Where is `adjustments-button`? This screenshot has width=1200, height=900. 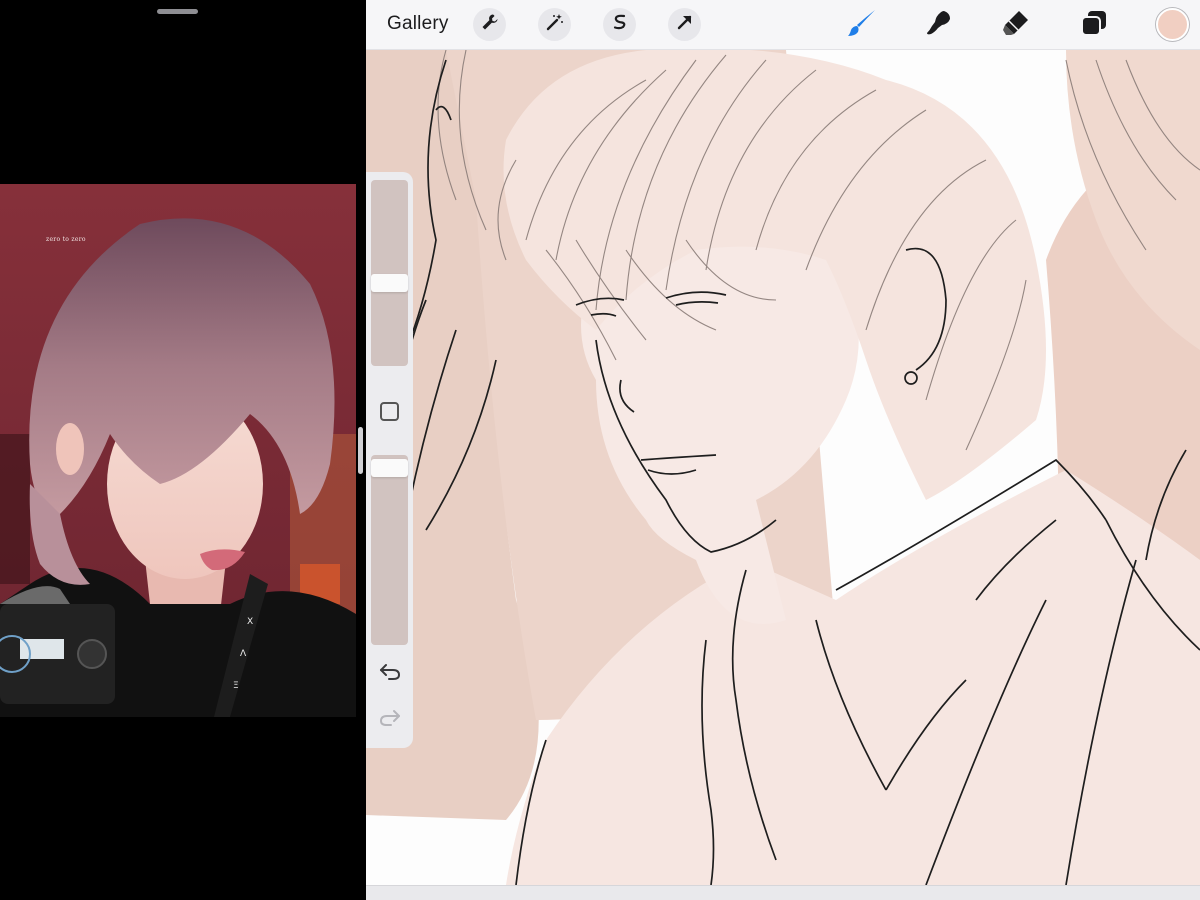
adjustments-button is located at coordinates (554, 24).